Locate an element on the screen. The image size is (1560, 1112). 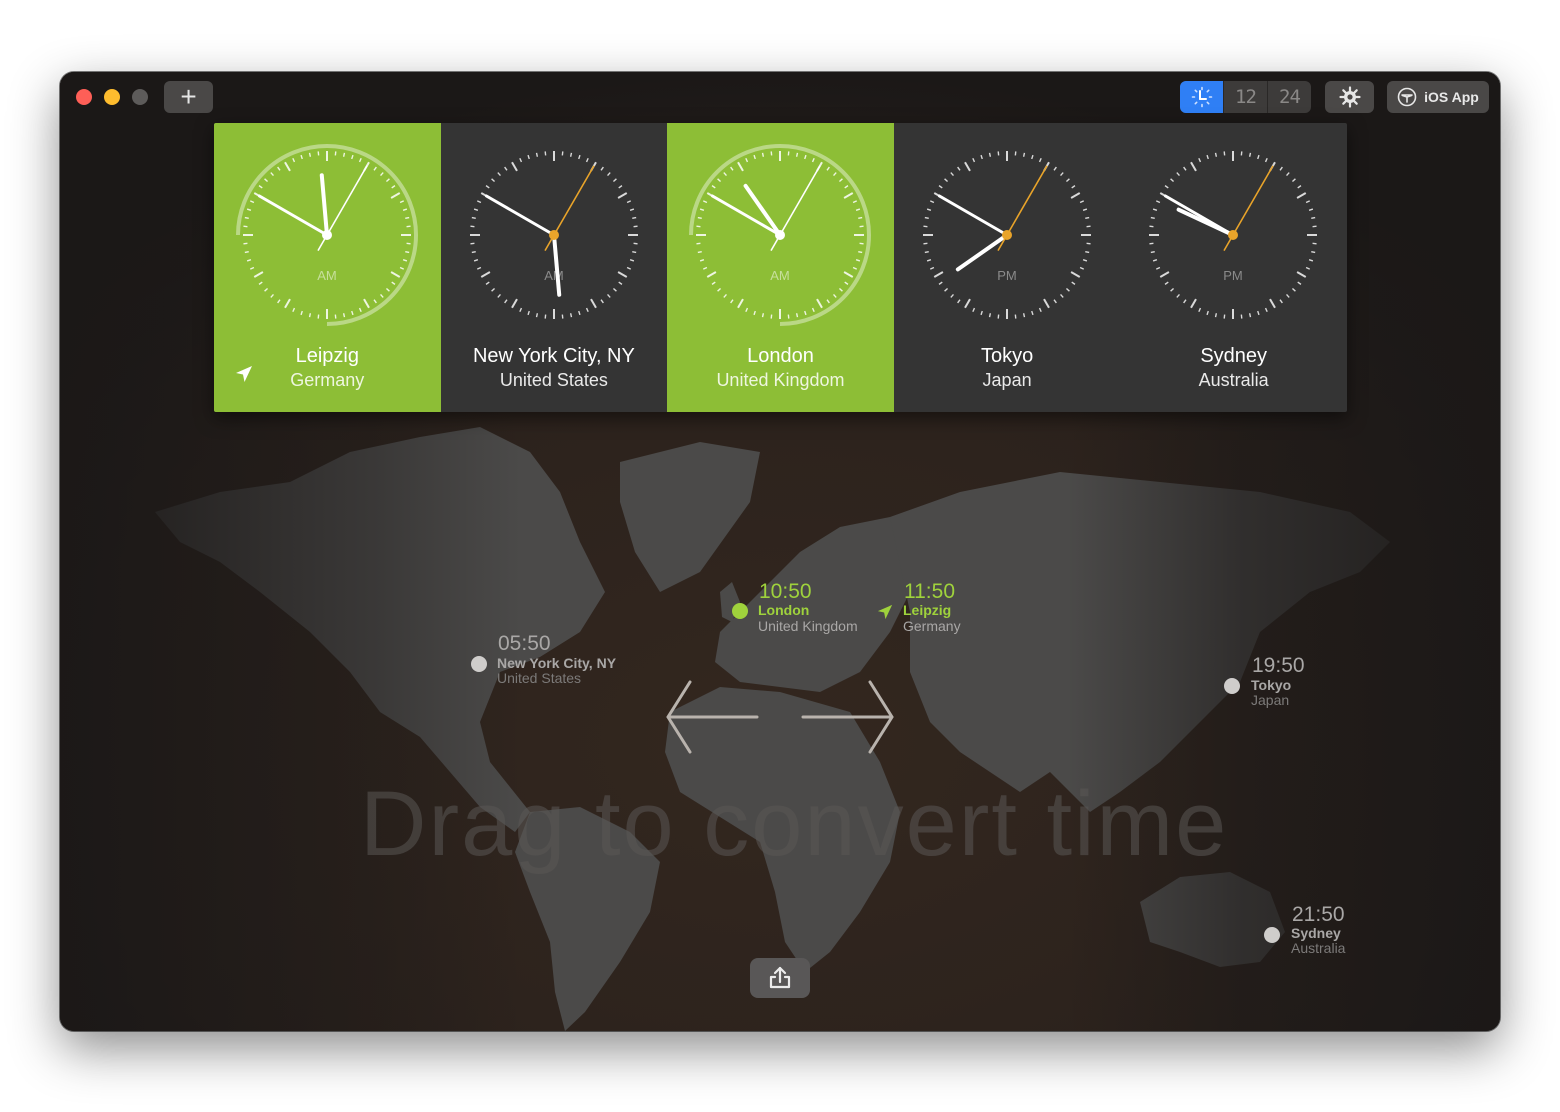
ios-app-label: iOS App is located at coordinates (1451, 97).